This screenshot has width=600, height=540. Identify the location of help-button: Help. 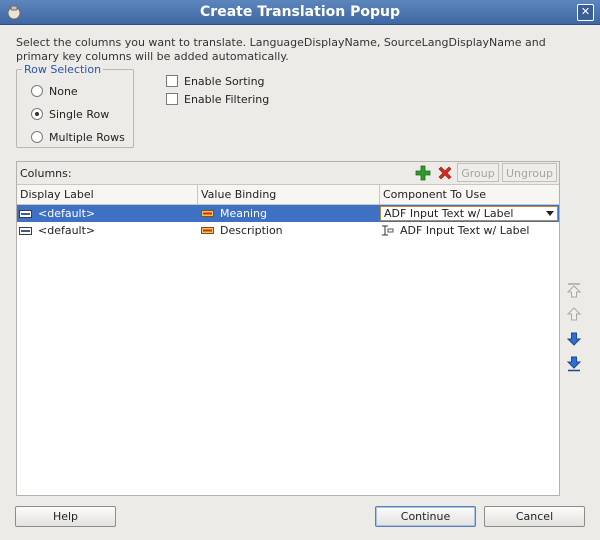
(65, 516).